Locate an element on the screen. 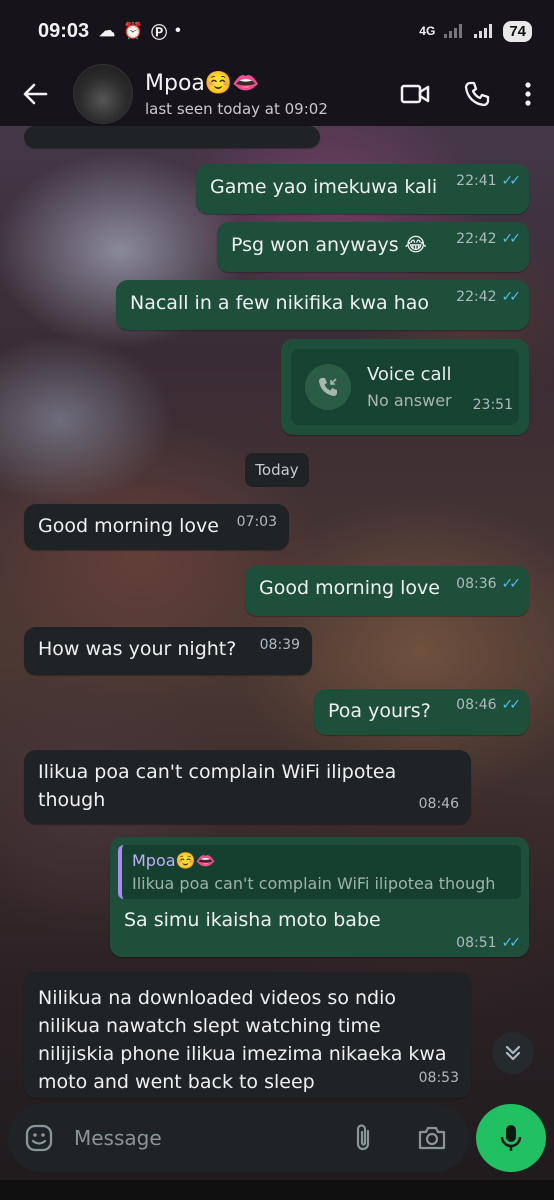 This screenshot has height=1200, width=554. missed-call-icon is located at coordinates (328, 387).